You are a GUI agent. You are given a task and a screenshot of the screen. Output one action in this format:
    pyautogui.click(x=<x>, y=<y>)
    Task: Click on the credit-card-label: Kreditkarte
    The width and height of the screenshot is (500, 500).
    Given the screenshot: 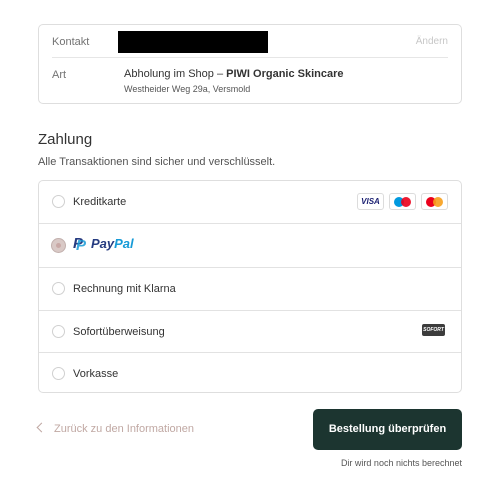 What is the action you would take?
    pyautogui.click(x=100, y=202)
    